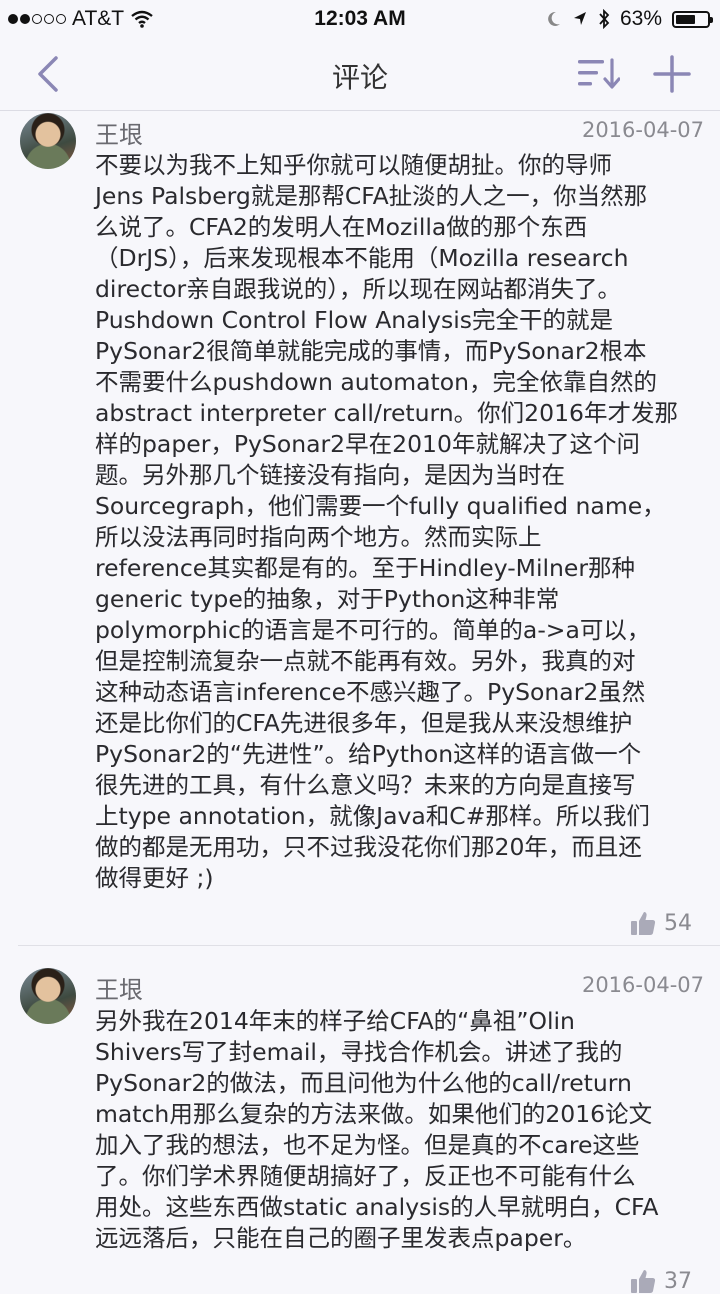  Describe the element at coordinates (360, 19) in the screenshot. I see `status-bar: AT&T 12:03 AM 63%` at that location.